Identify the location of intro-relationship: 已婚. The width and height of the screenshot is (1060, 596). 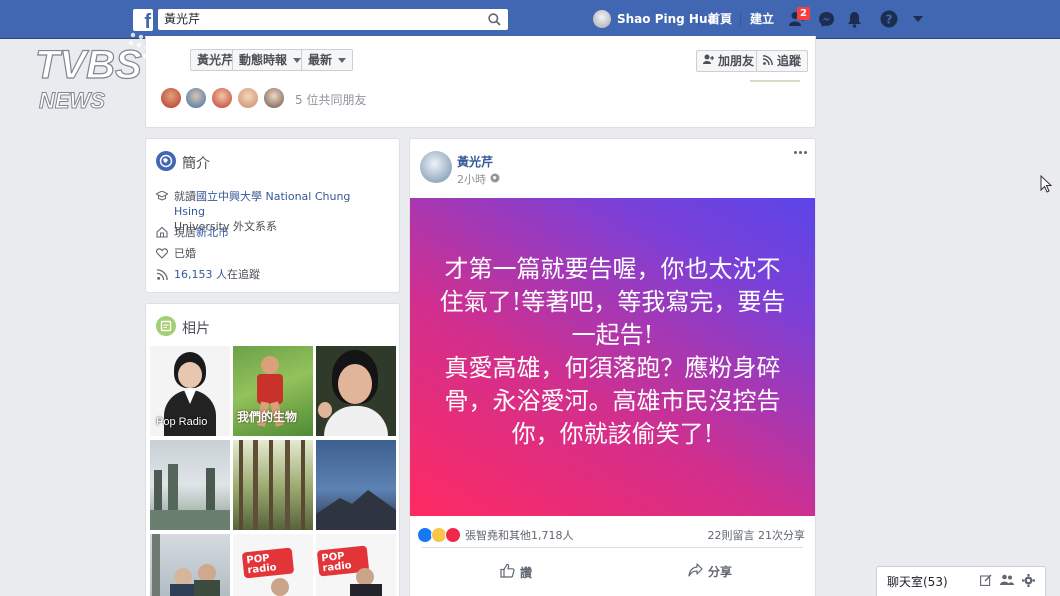
(176, 253).